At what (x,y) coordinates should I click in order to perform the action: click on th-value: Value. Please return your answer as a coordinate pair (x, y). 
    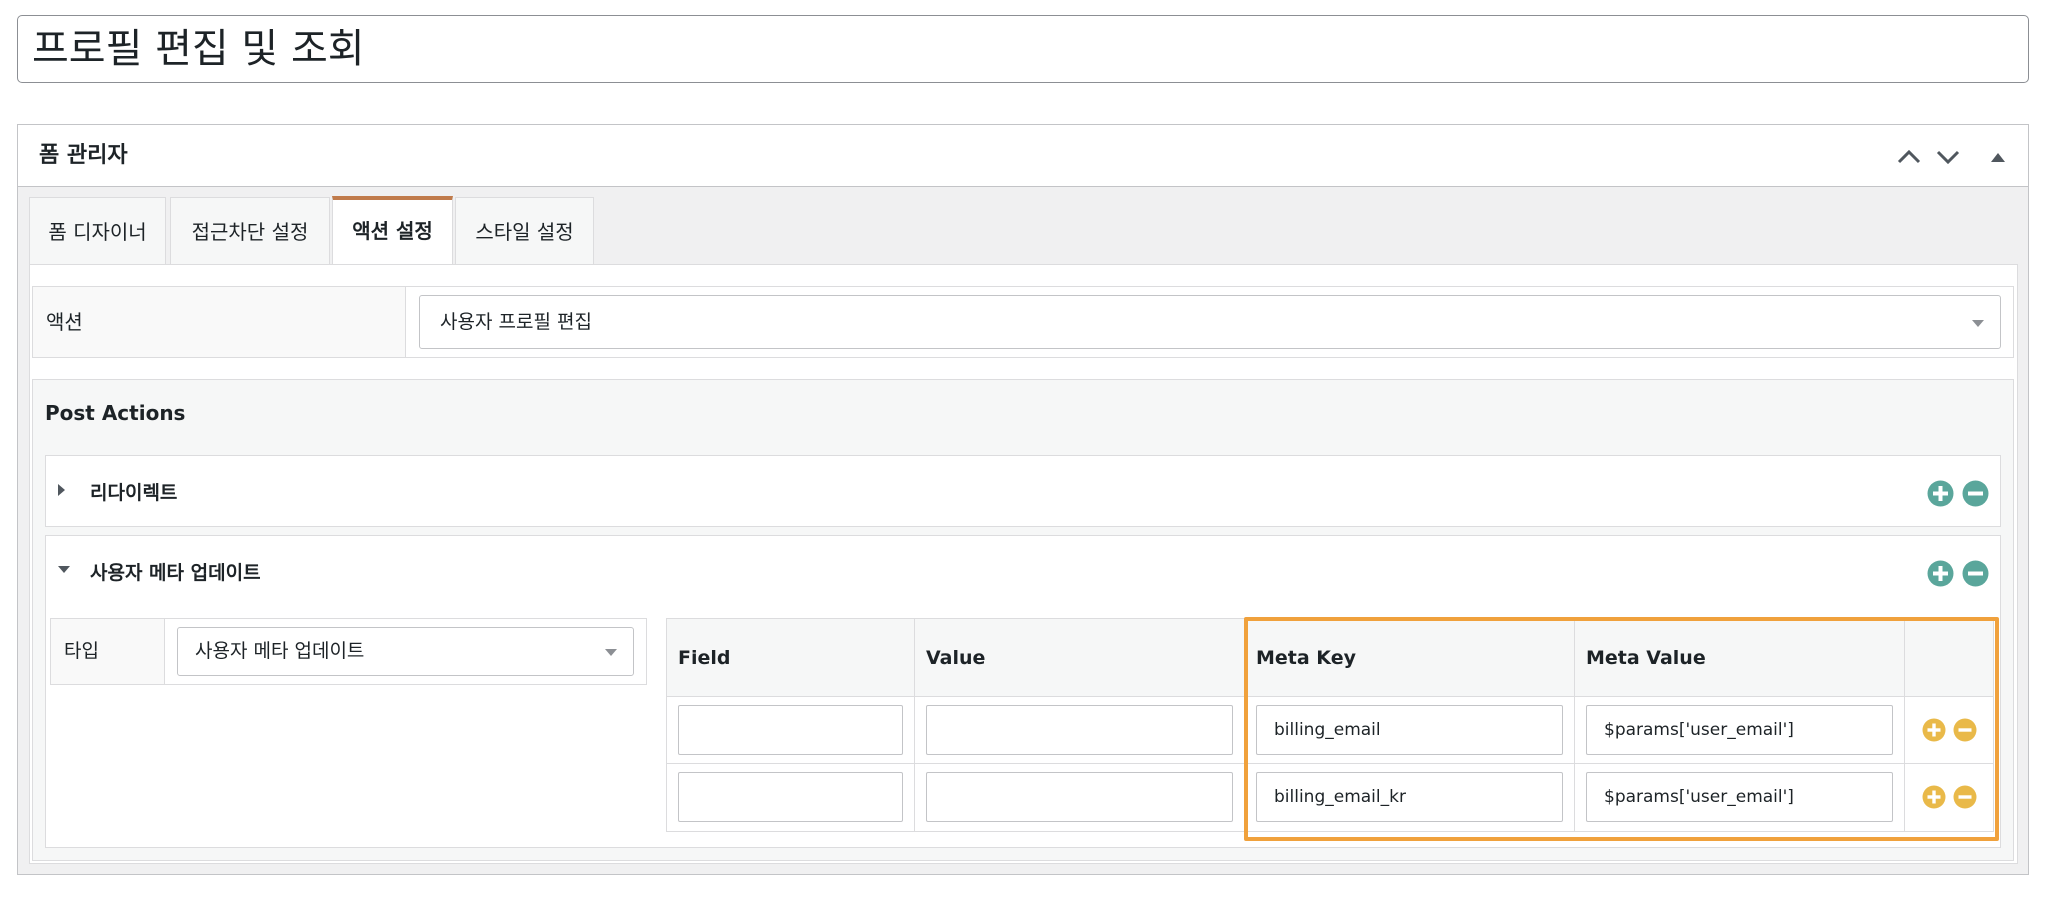
    Looking at the image, I should click on (1080, 658).